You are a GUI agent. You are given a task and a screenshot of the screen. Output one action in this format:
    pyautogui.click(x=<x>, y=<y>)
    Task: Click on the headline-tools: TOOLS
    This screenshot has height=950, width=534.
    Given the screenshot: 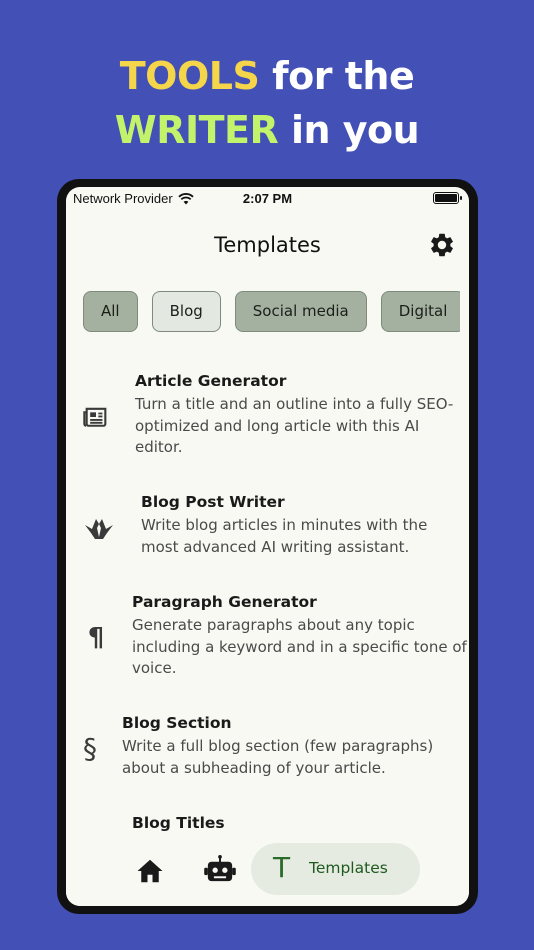 What is the action you would take?
    pyautogui.click(x=189, y=76)
    